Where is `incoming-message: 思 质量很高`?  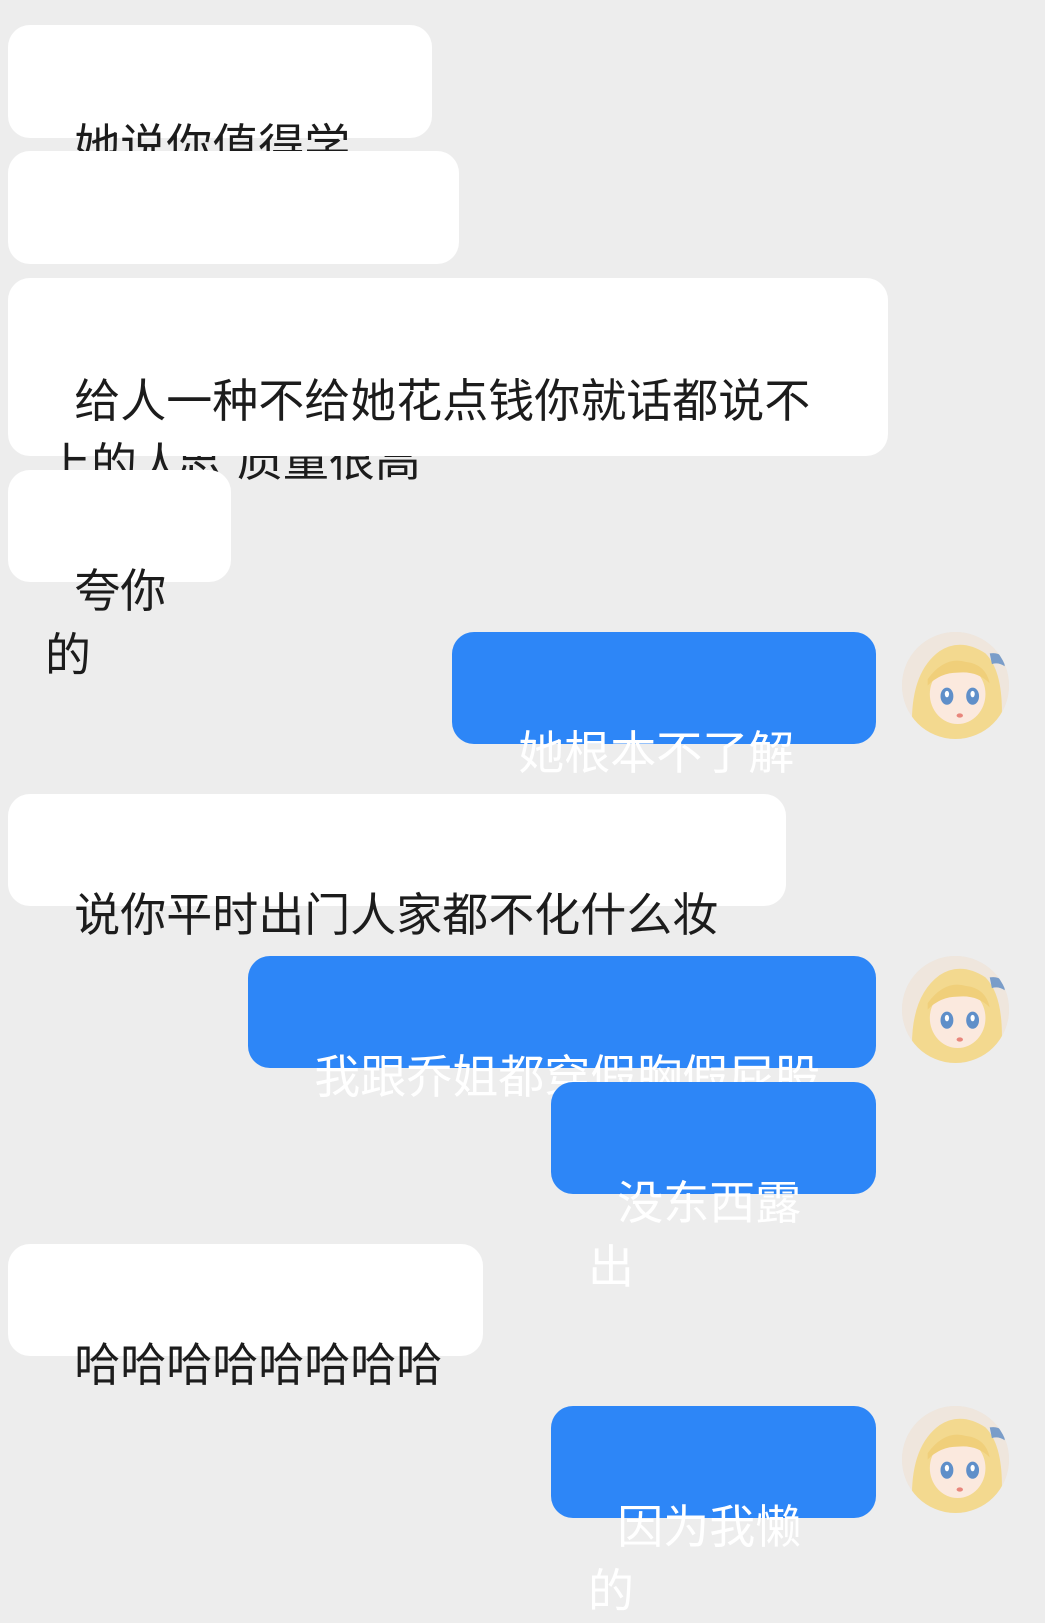 incoming-message: 思 质量很高 is located at coordinates (233, 319).